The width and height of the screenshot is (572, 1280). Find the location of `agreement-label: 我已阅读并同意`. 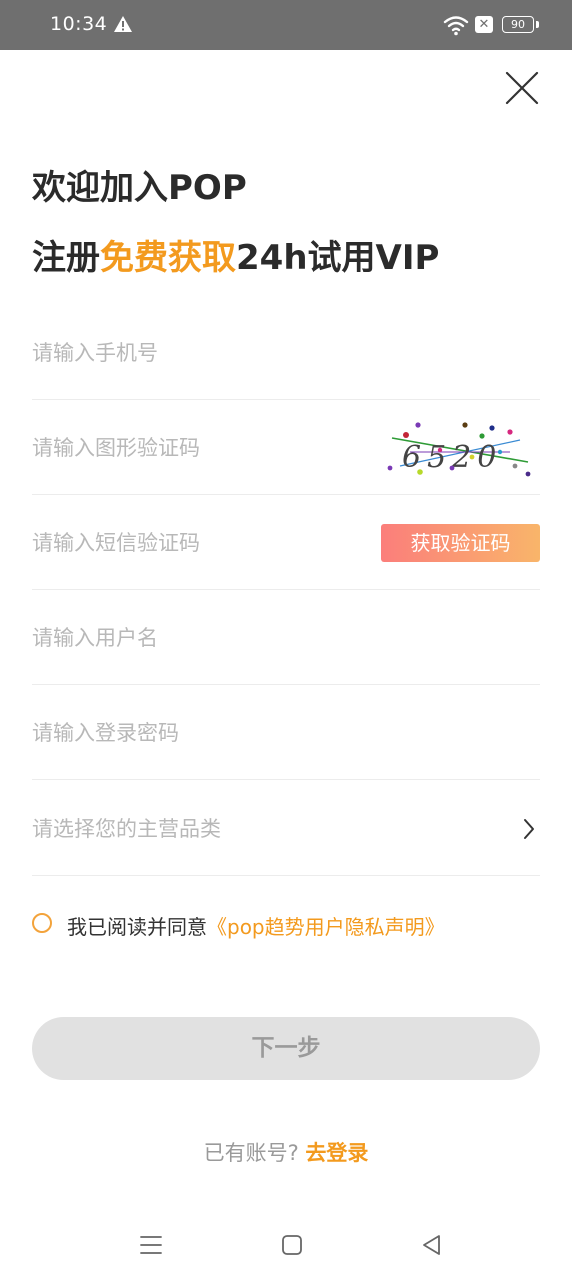

agreement-label: 我已阅读并同意 is located at coordinates (137, 927).